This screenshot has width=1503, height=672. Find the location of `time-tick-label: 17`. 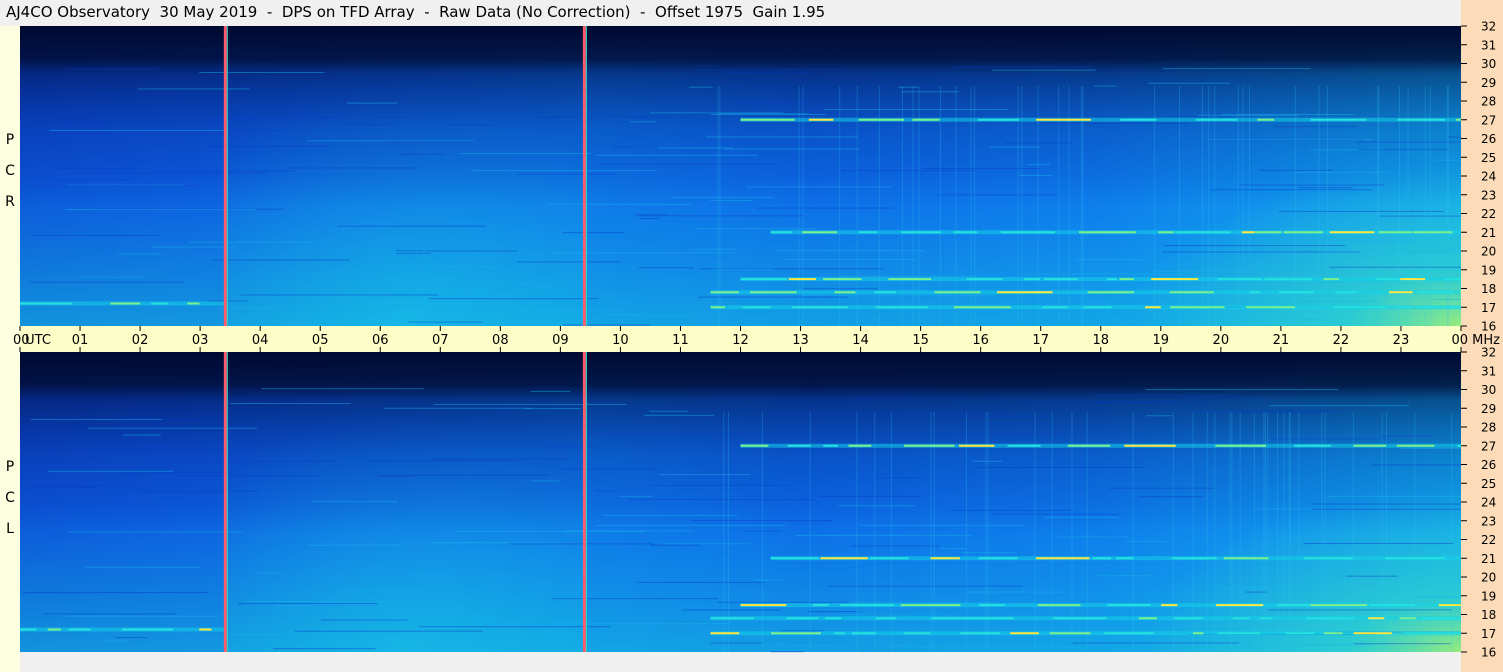

time-tick-label: 17 is located at coordinates (1040, 340).